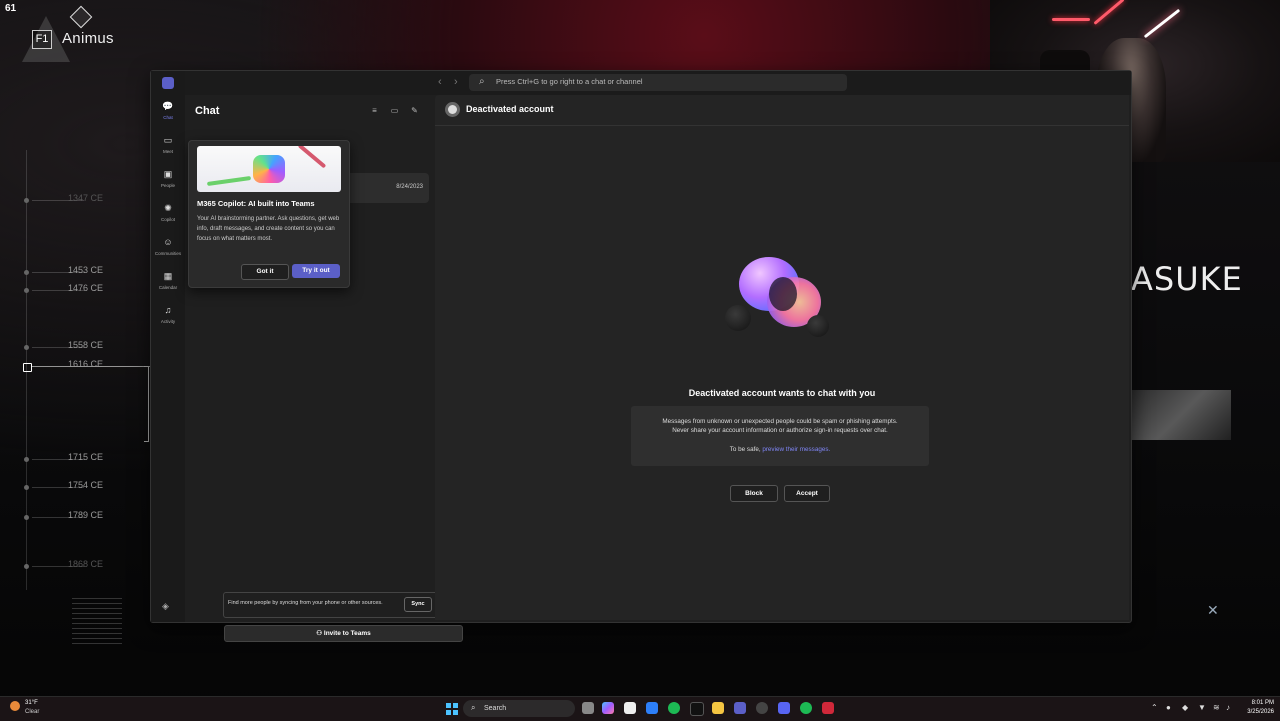 This screenshot has width=1280, height=721. Describe the element at coordinates (1185, 707) in the screenshot. I see `tray-app-icon: ◆` at that location.